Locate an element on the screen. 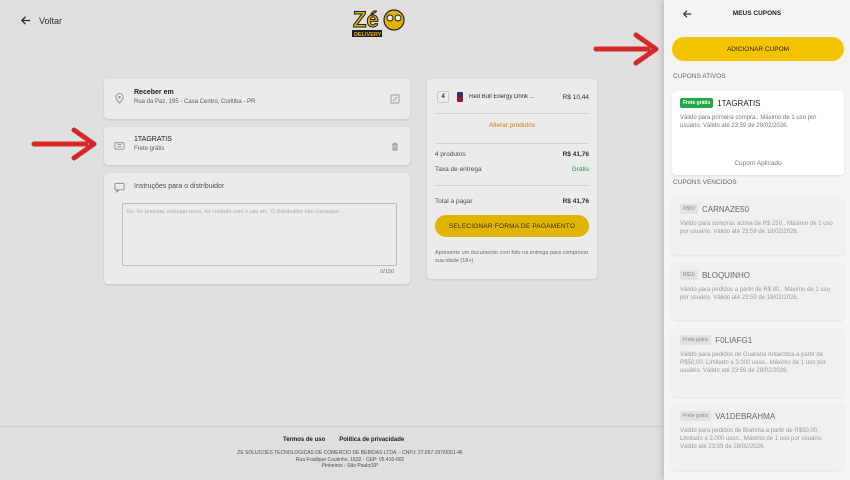  coupon-code: F0LIAFG1 is located at coordinates (734, 340).